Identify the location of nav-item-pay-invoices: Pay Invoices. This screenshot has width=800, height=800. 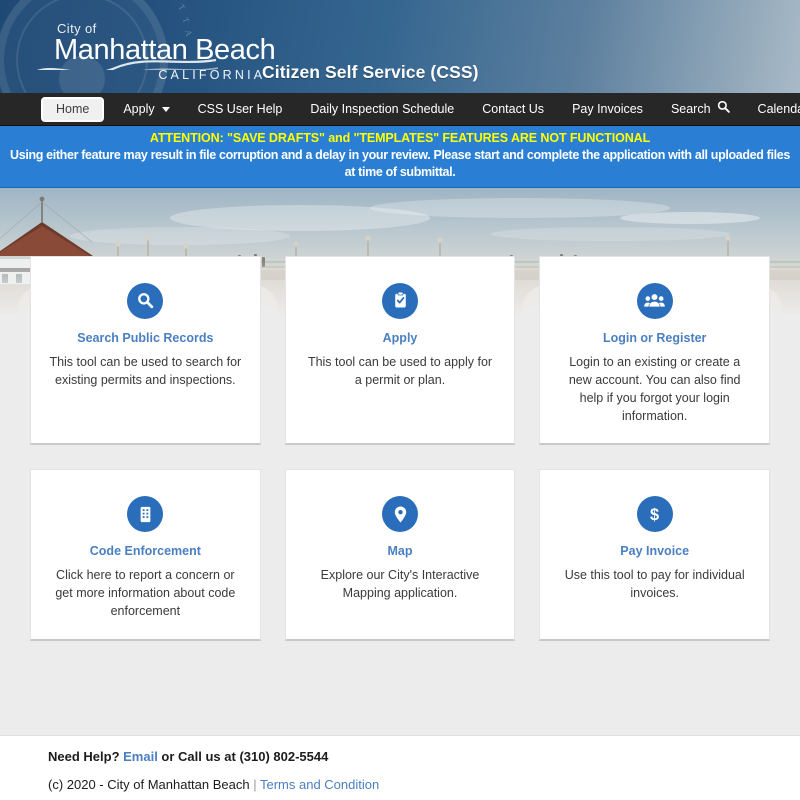
(607, 109).